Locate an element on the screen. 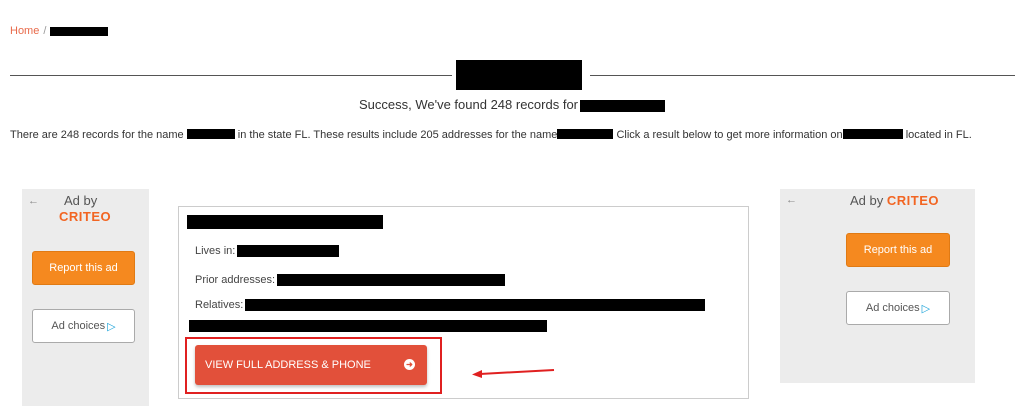 The height and width of the screenshot is (406, 1024). lives-in-label: Lives in: is located at coordinates (215, 251).